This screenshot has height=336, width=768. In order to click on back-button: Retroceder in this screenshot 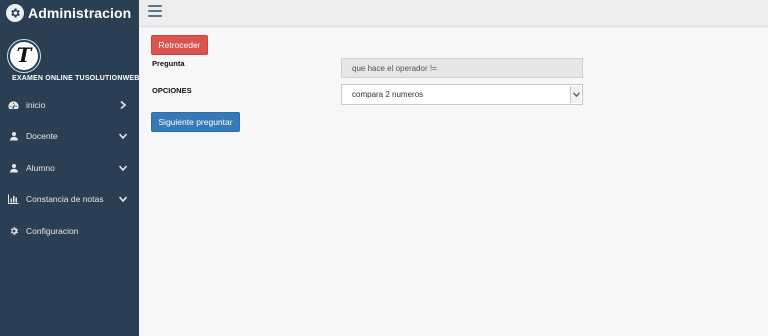, I will do `click(179, 45)`.